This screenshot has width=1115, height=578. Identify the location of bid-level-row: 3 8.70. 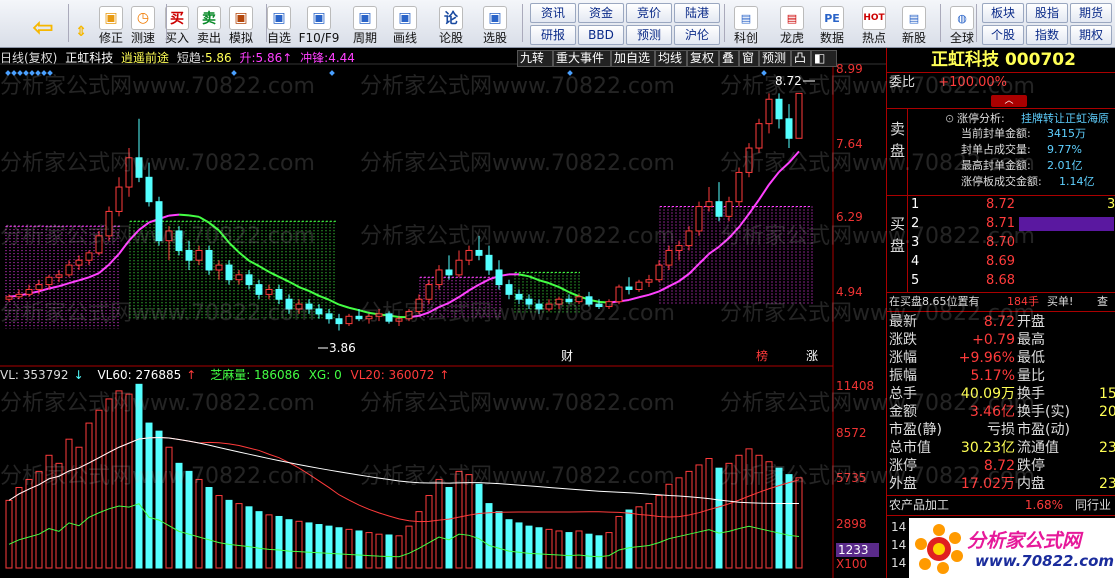
(1001, 243).